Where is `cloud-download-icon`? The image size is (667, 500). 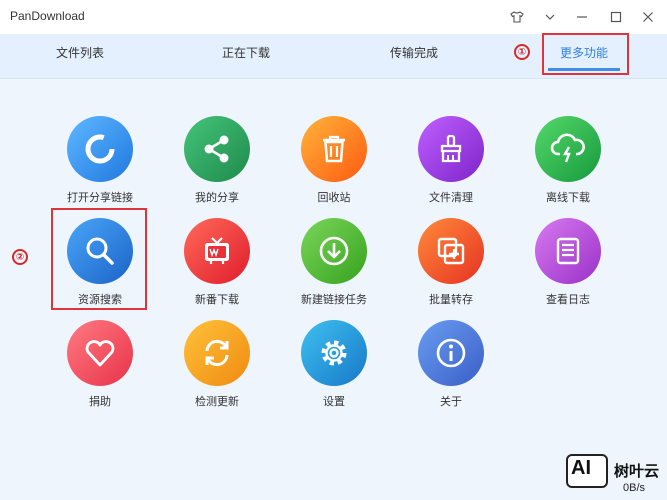 cloud-download-icon is located at coordinates (567, 148).